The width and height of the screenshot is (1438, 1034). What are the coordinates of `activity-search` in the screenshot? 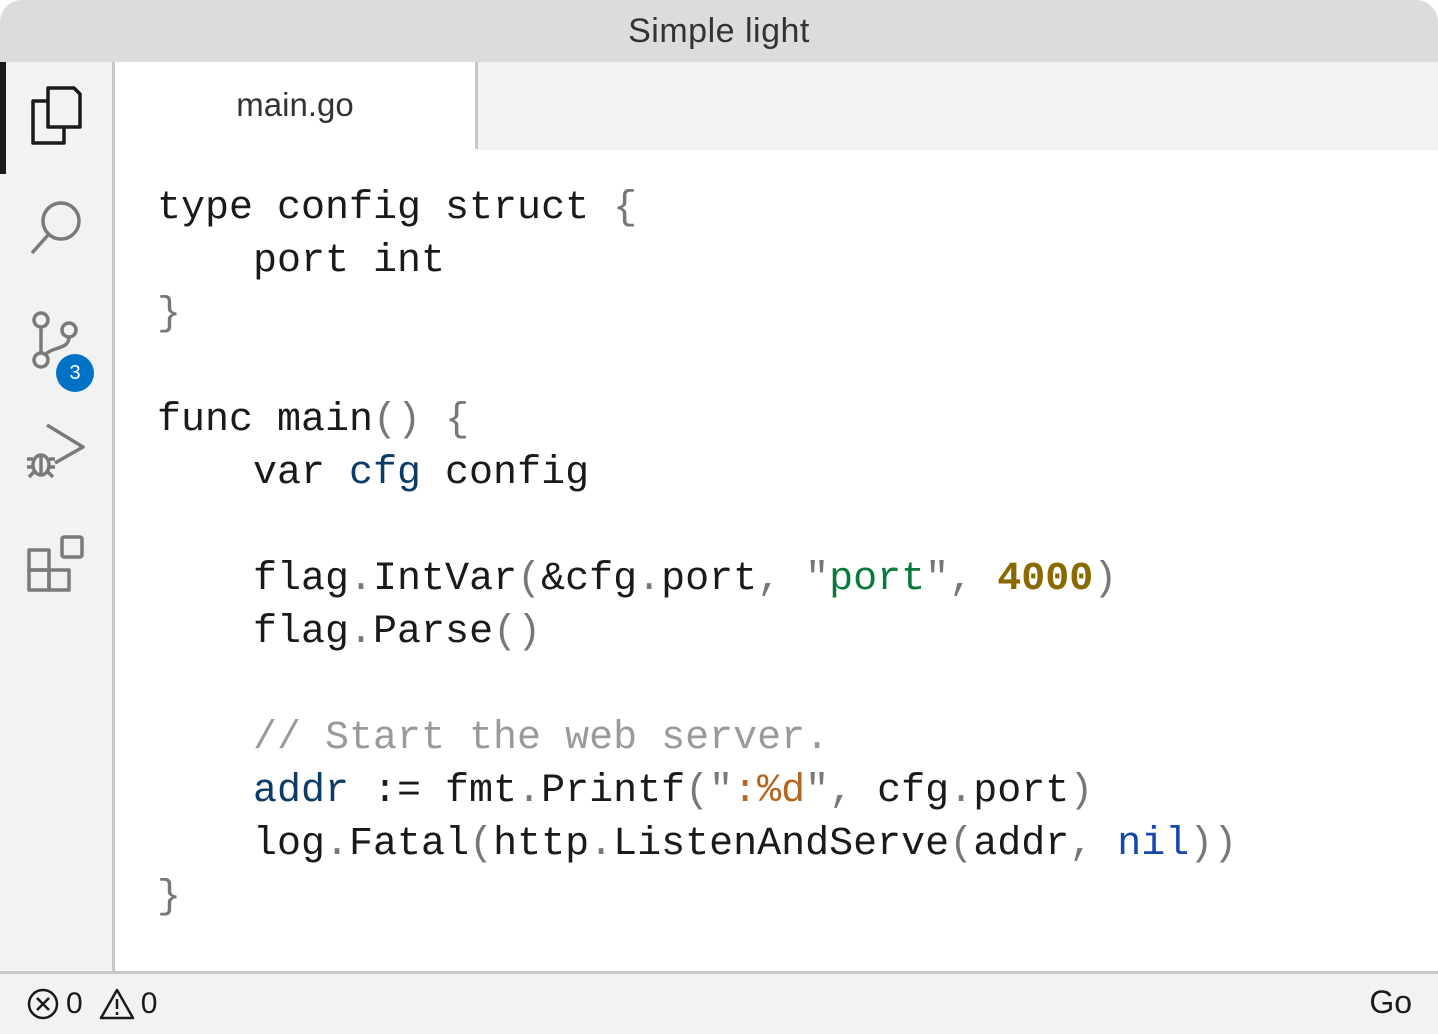 It's located at (56, 230).